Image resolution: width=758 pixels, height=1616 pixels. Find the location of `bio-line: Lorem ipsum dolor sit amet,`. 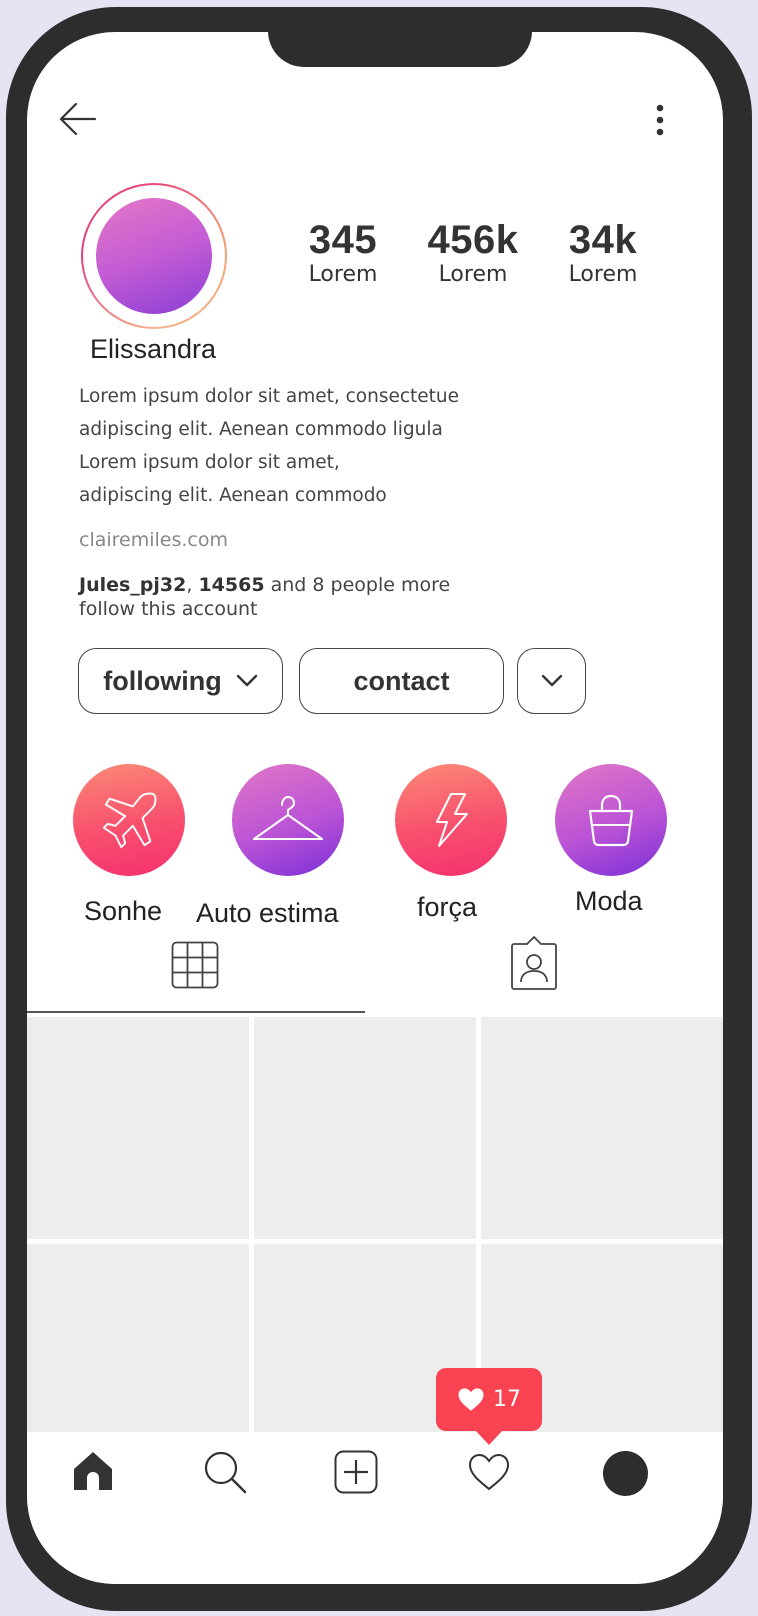

bio-line: Lorem ipsum dolor sit amet, is located at coordinates (209, 462).